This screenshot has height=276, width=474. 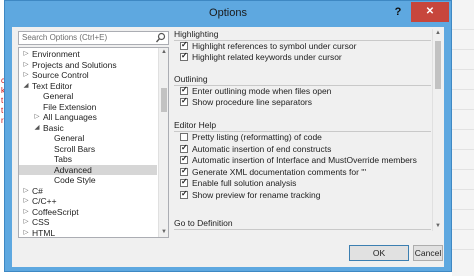 I want to click on checkbox-label: Pretty listing (reformatting) of code, so click(x=257, y=137).